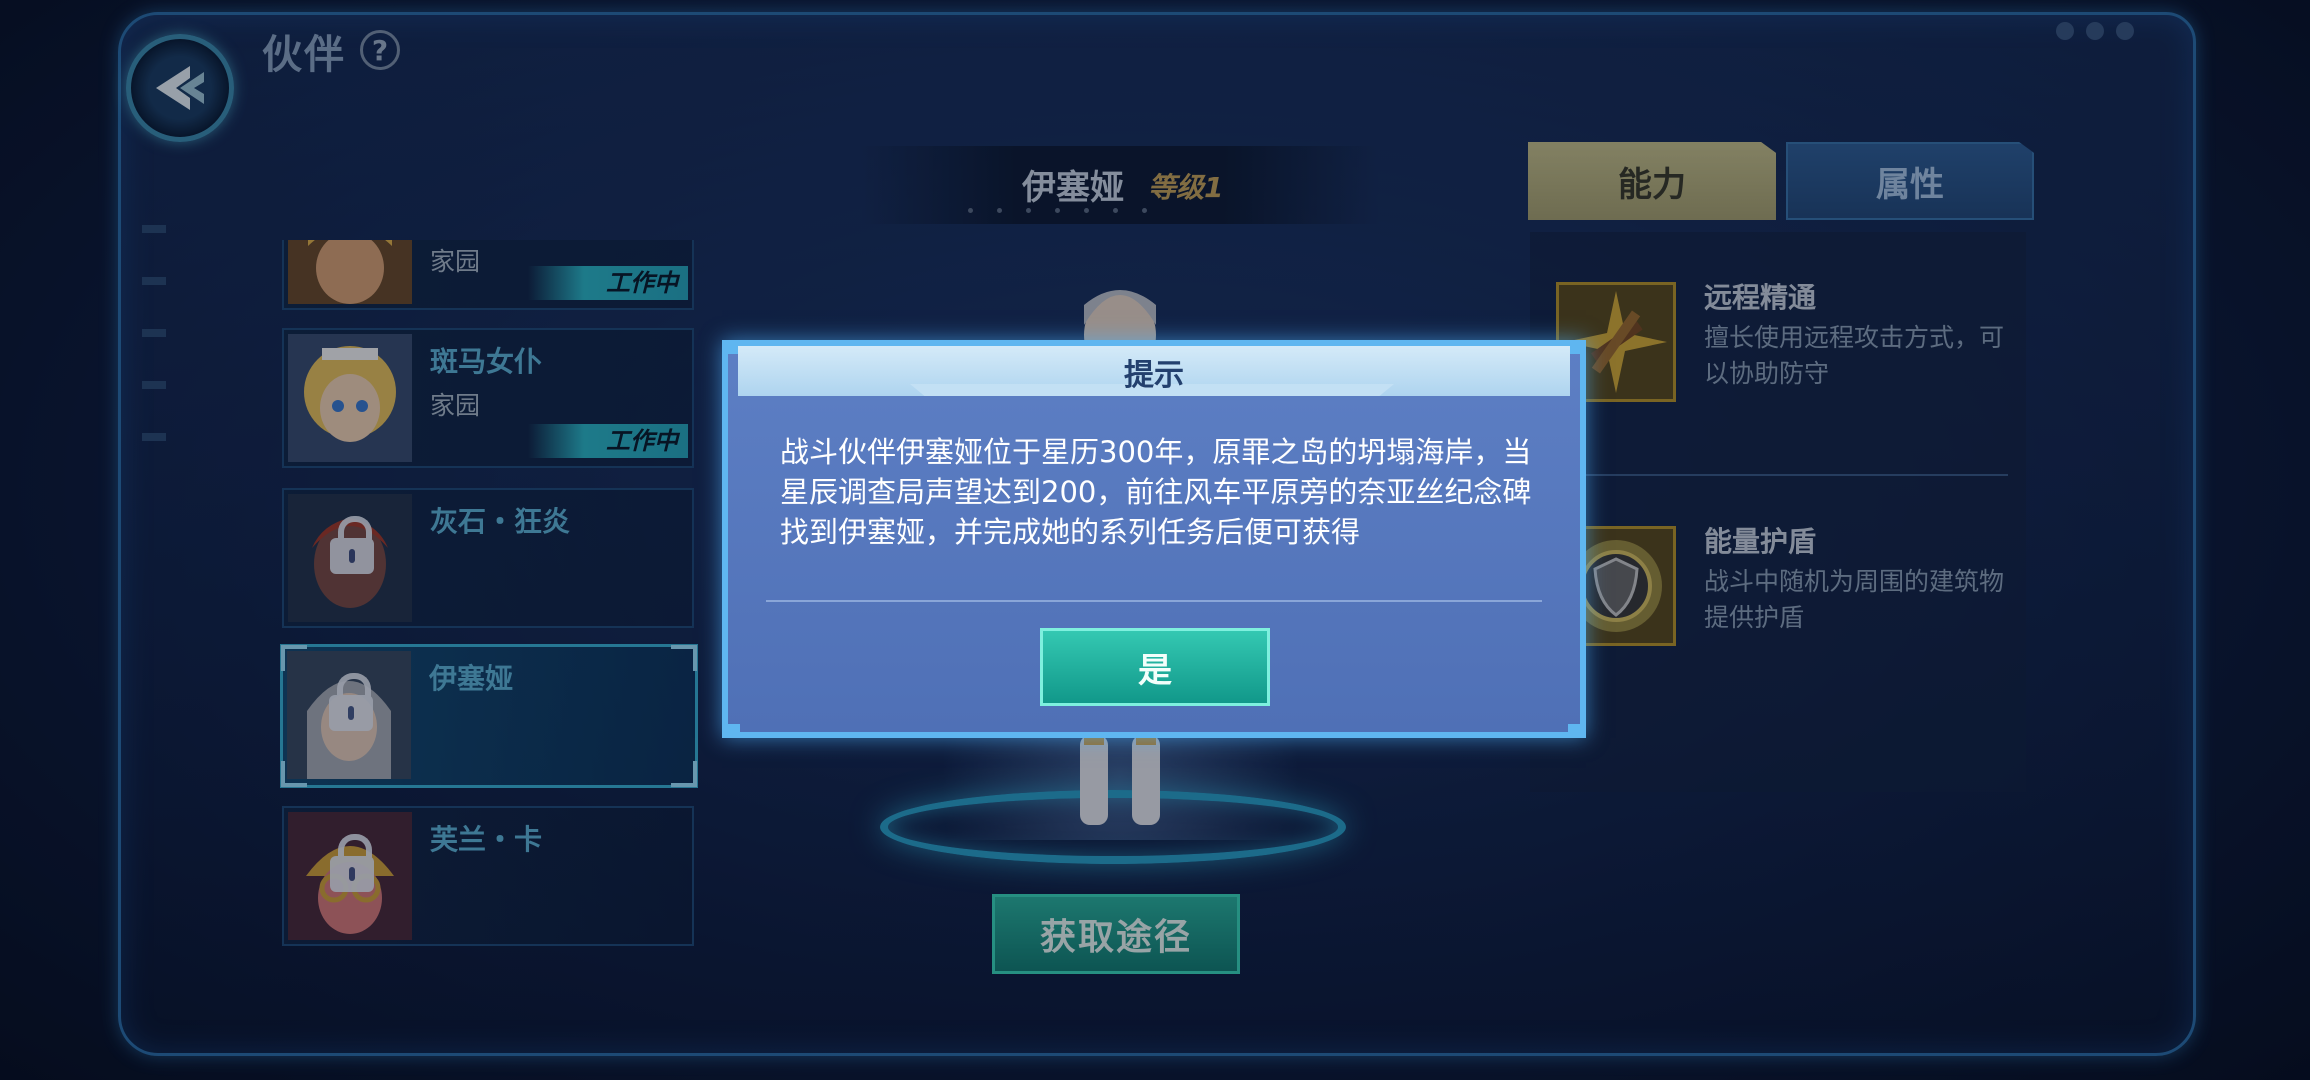  Describe the element at coordinates (1154, 375) in the screenshot. I see `dialog-title: 提示` at that location.